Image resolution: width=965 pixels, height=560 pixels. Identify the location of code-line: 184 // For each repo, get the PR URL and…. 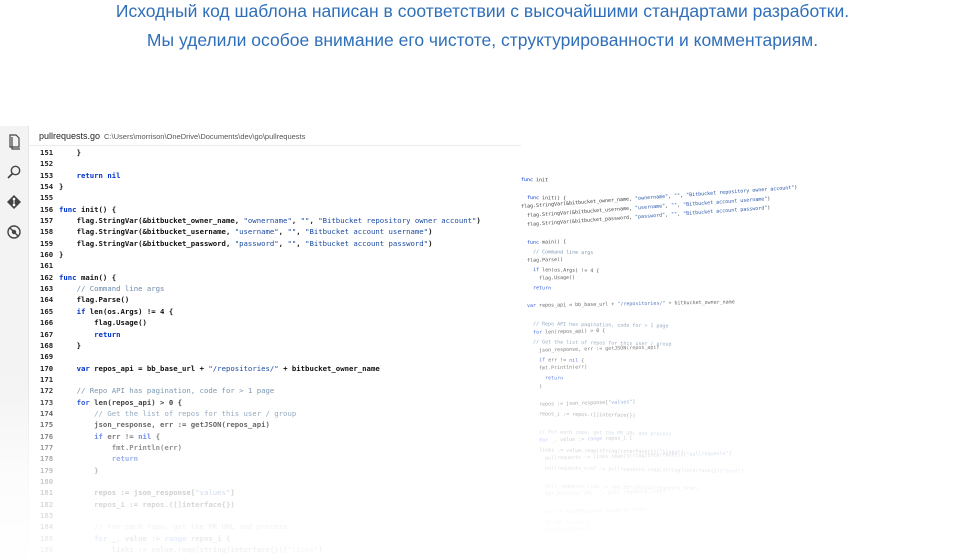
(275, 526).